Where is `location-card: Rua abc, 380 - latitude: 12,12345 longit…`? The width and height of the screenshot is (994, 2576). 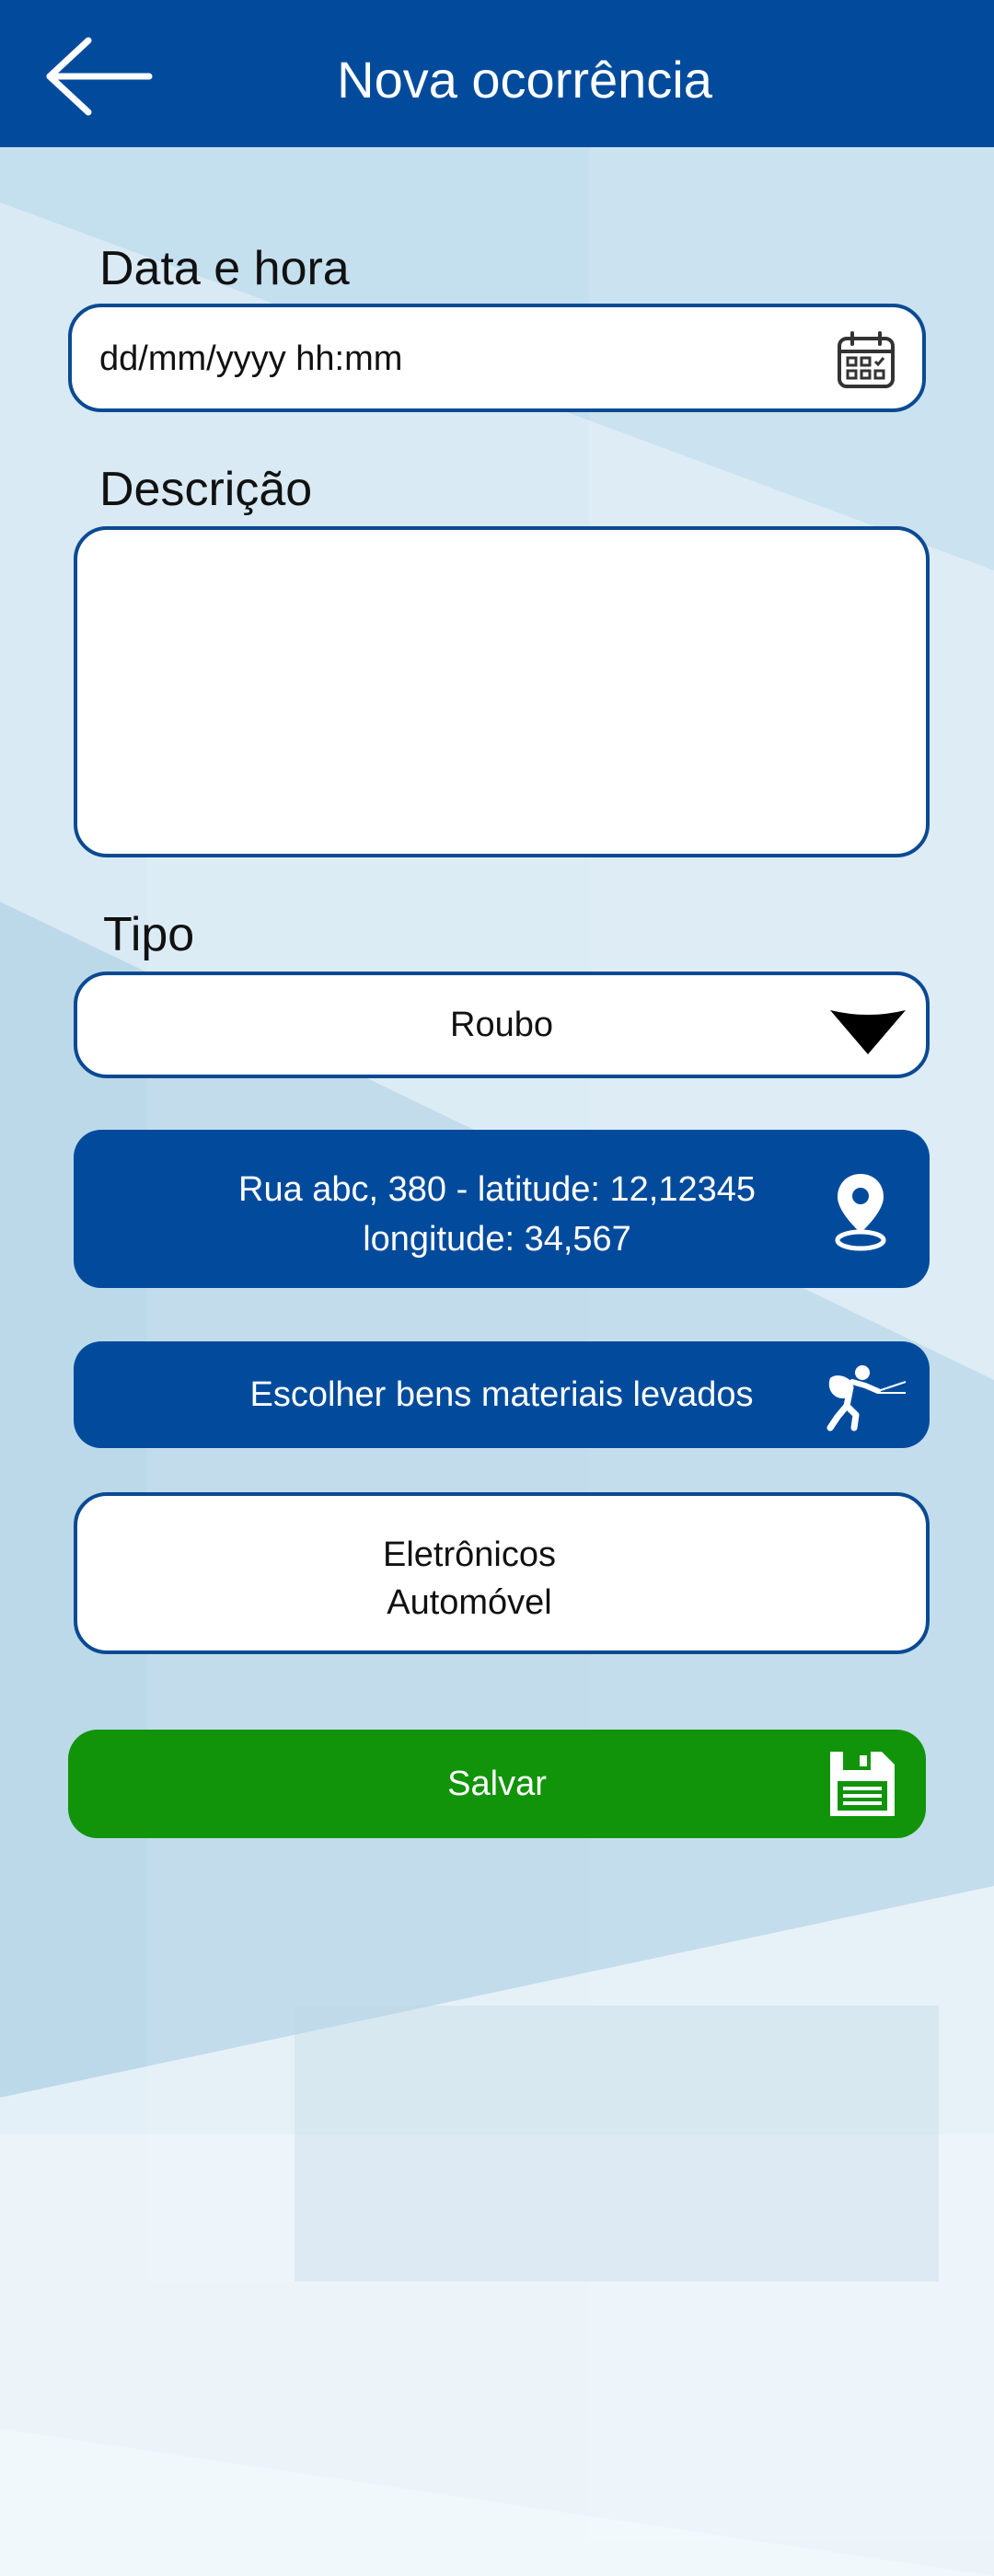 location-card: Rua abc, 380 - latitude: 12,12345 longit… is located at coordinates (502, 1209).